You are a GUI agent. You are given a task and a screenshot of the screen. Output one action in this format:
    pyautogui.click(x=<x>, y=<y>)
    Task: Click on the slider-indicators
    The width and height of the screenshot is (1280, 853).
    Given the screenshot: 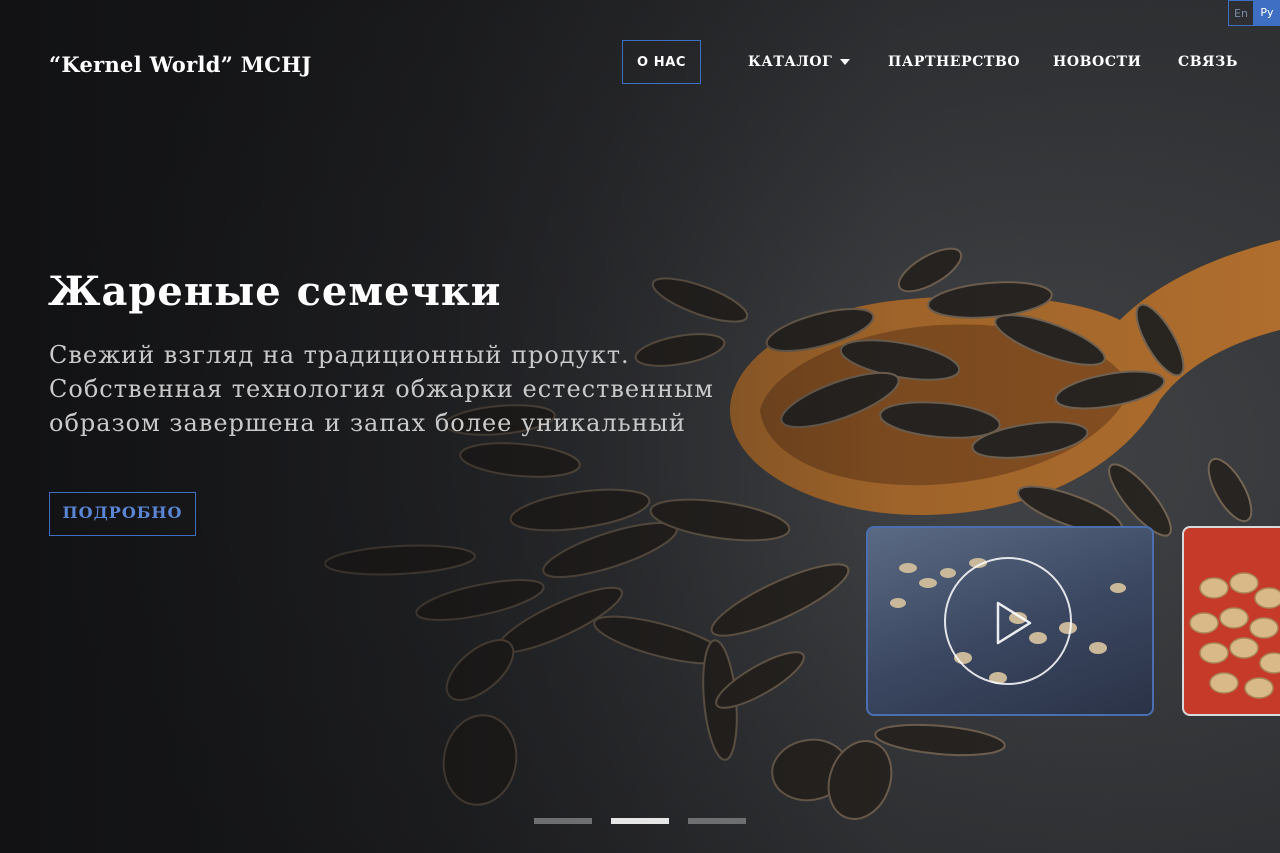 What is the action you would take?
    pyautogui.click(x=640, y=821)
    